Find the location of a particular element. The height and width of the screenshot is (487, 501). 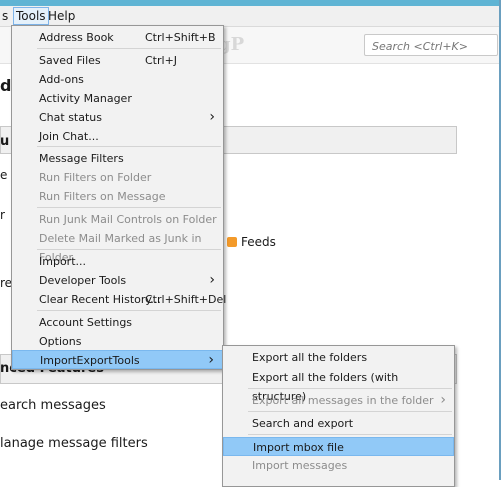

manage-filters-link: lanage message filters is located at coordinates (74, 443).